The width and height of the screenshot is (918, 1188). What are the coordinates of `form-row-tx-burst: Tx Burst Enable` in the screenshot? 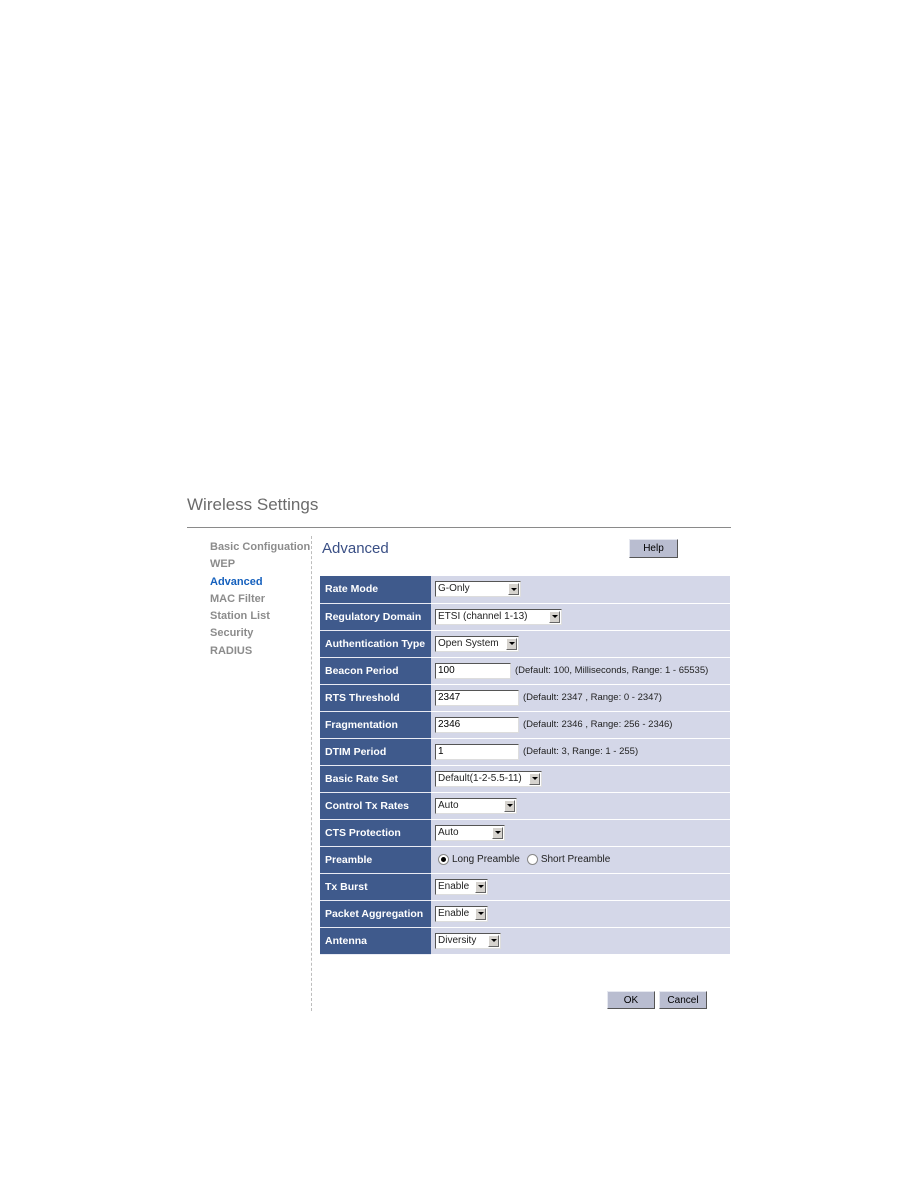 It's located at (525, 887).